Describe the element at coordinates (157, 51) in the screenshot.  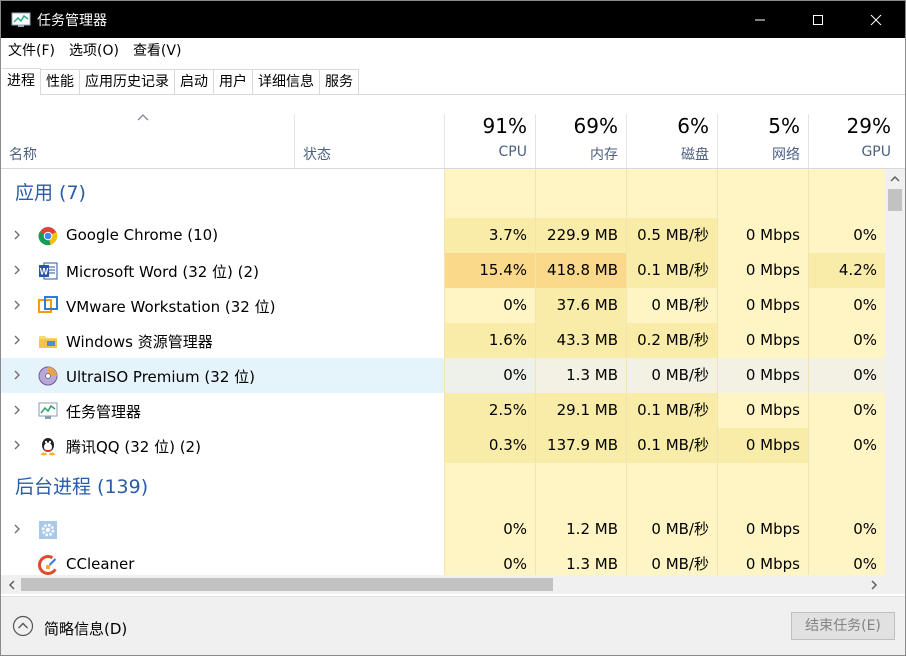
I see `menu-view: 查看(V)` at that location.